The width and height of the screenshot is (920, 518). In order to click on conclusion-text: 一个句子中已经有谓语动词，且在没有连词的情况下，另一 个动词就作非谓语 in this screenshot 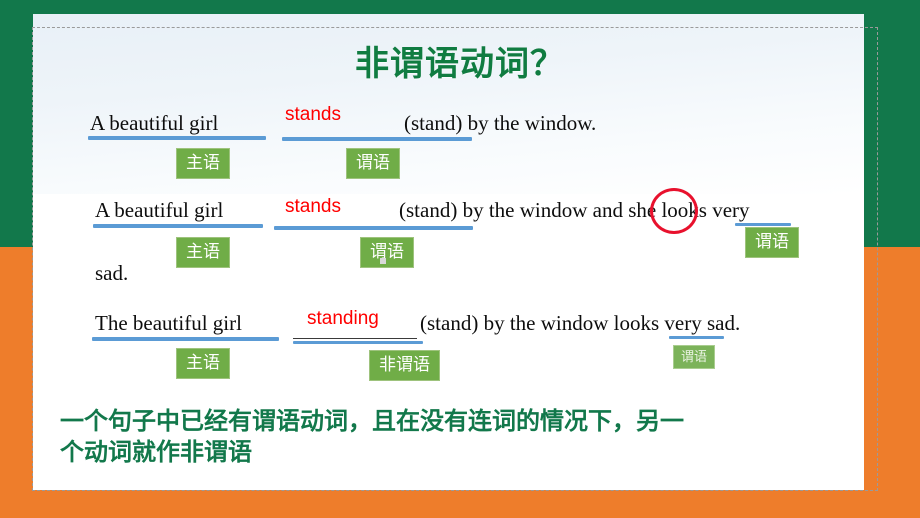, I will do `click(460, 437)`.